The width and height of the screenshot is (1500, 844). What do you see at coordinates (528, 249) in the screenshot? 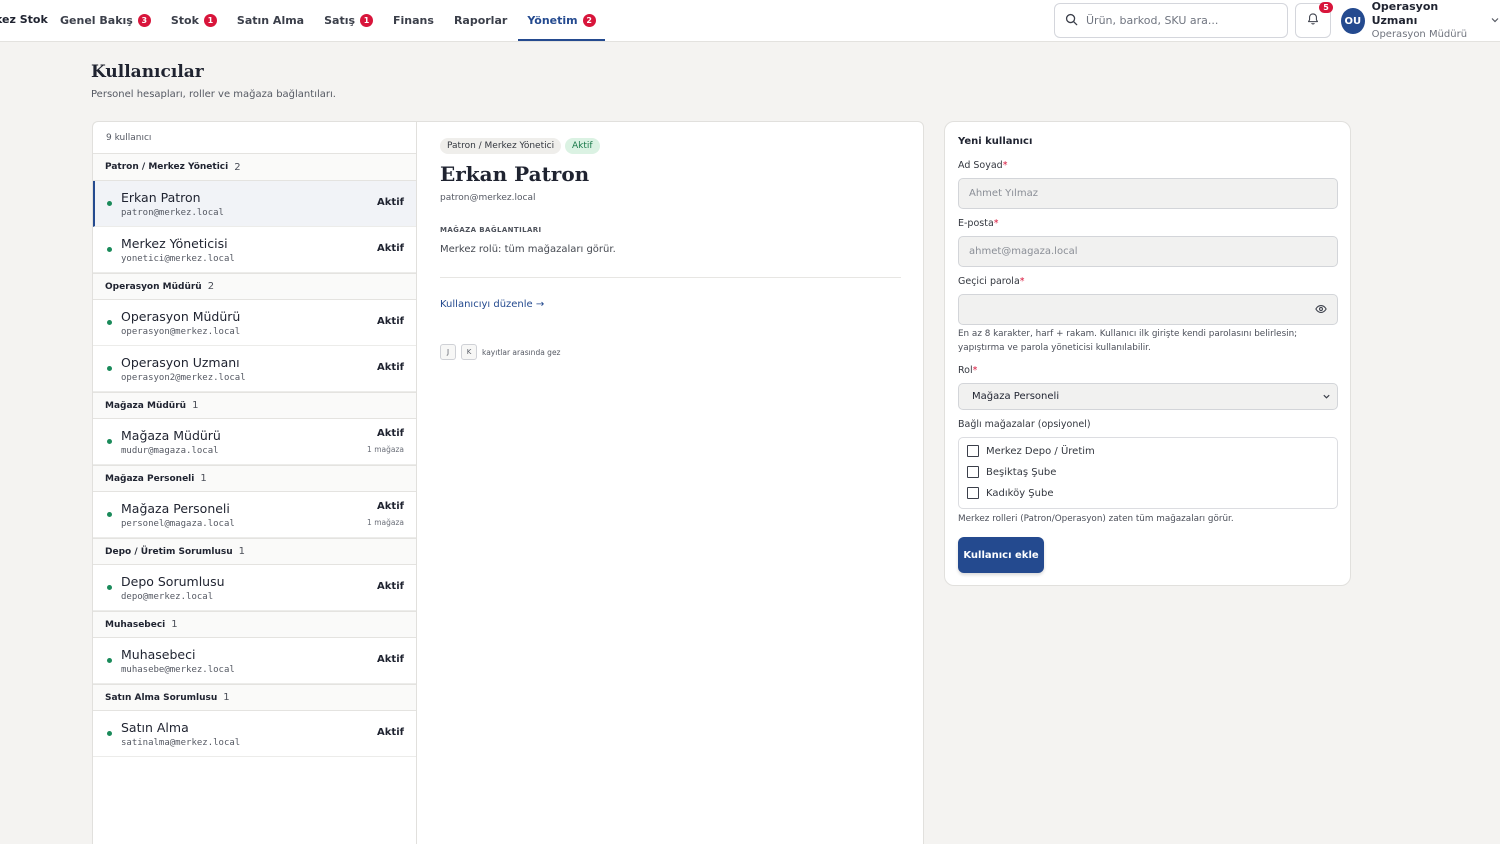
I see `store-links-text: Merkez rolü: tüm mağazaları görür.` at bounding box center [528, 249].